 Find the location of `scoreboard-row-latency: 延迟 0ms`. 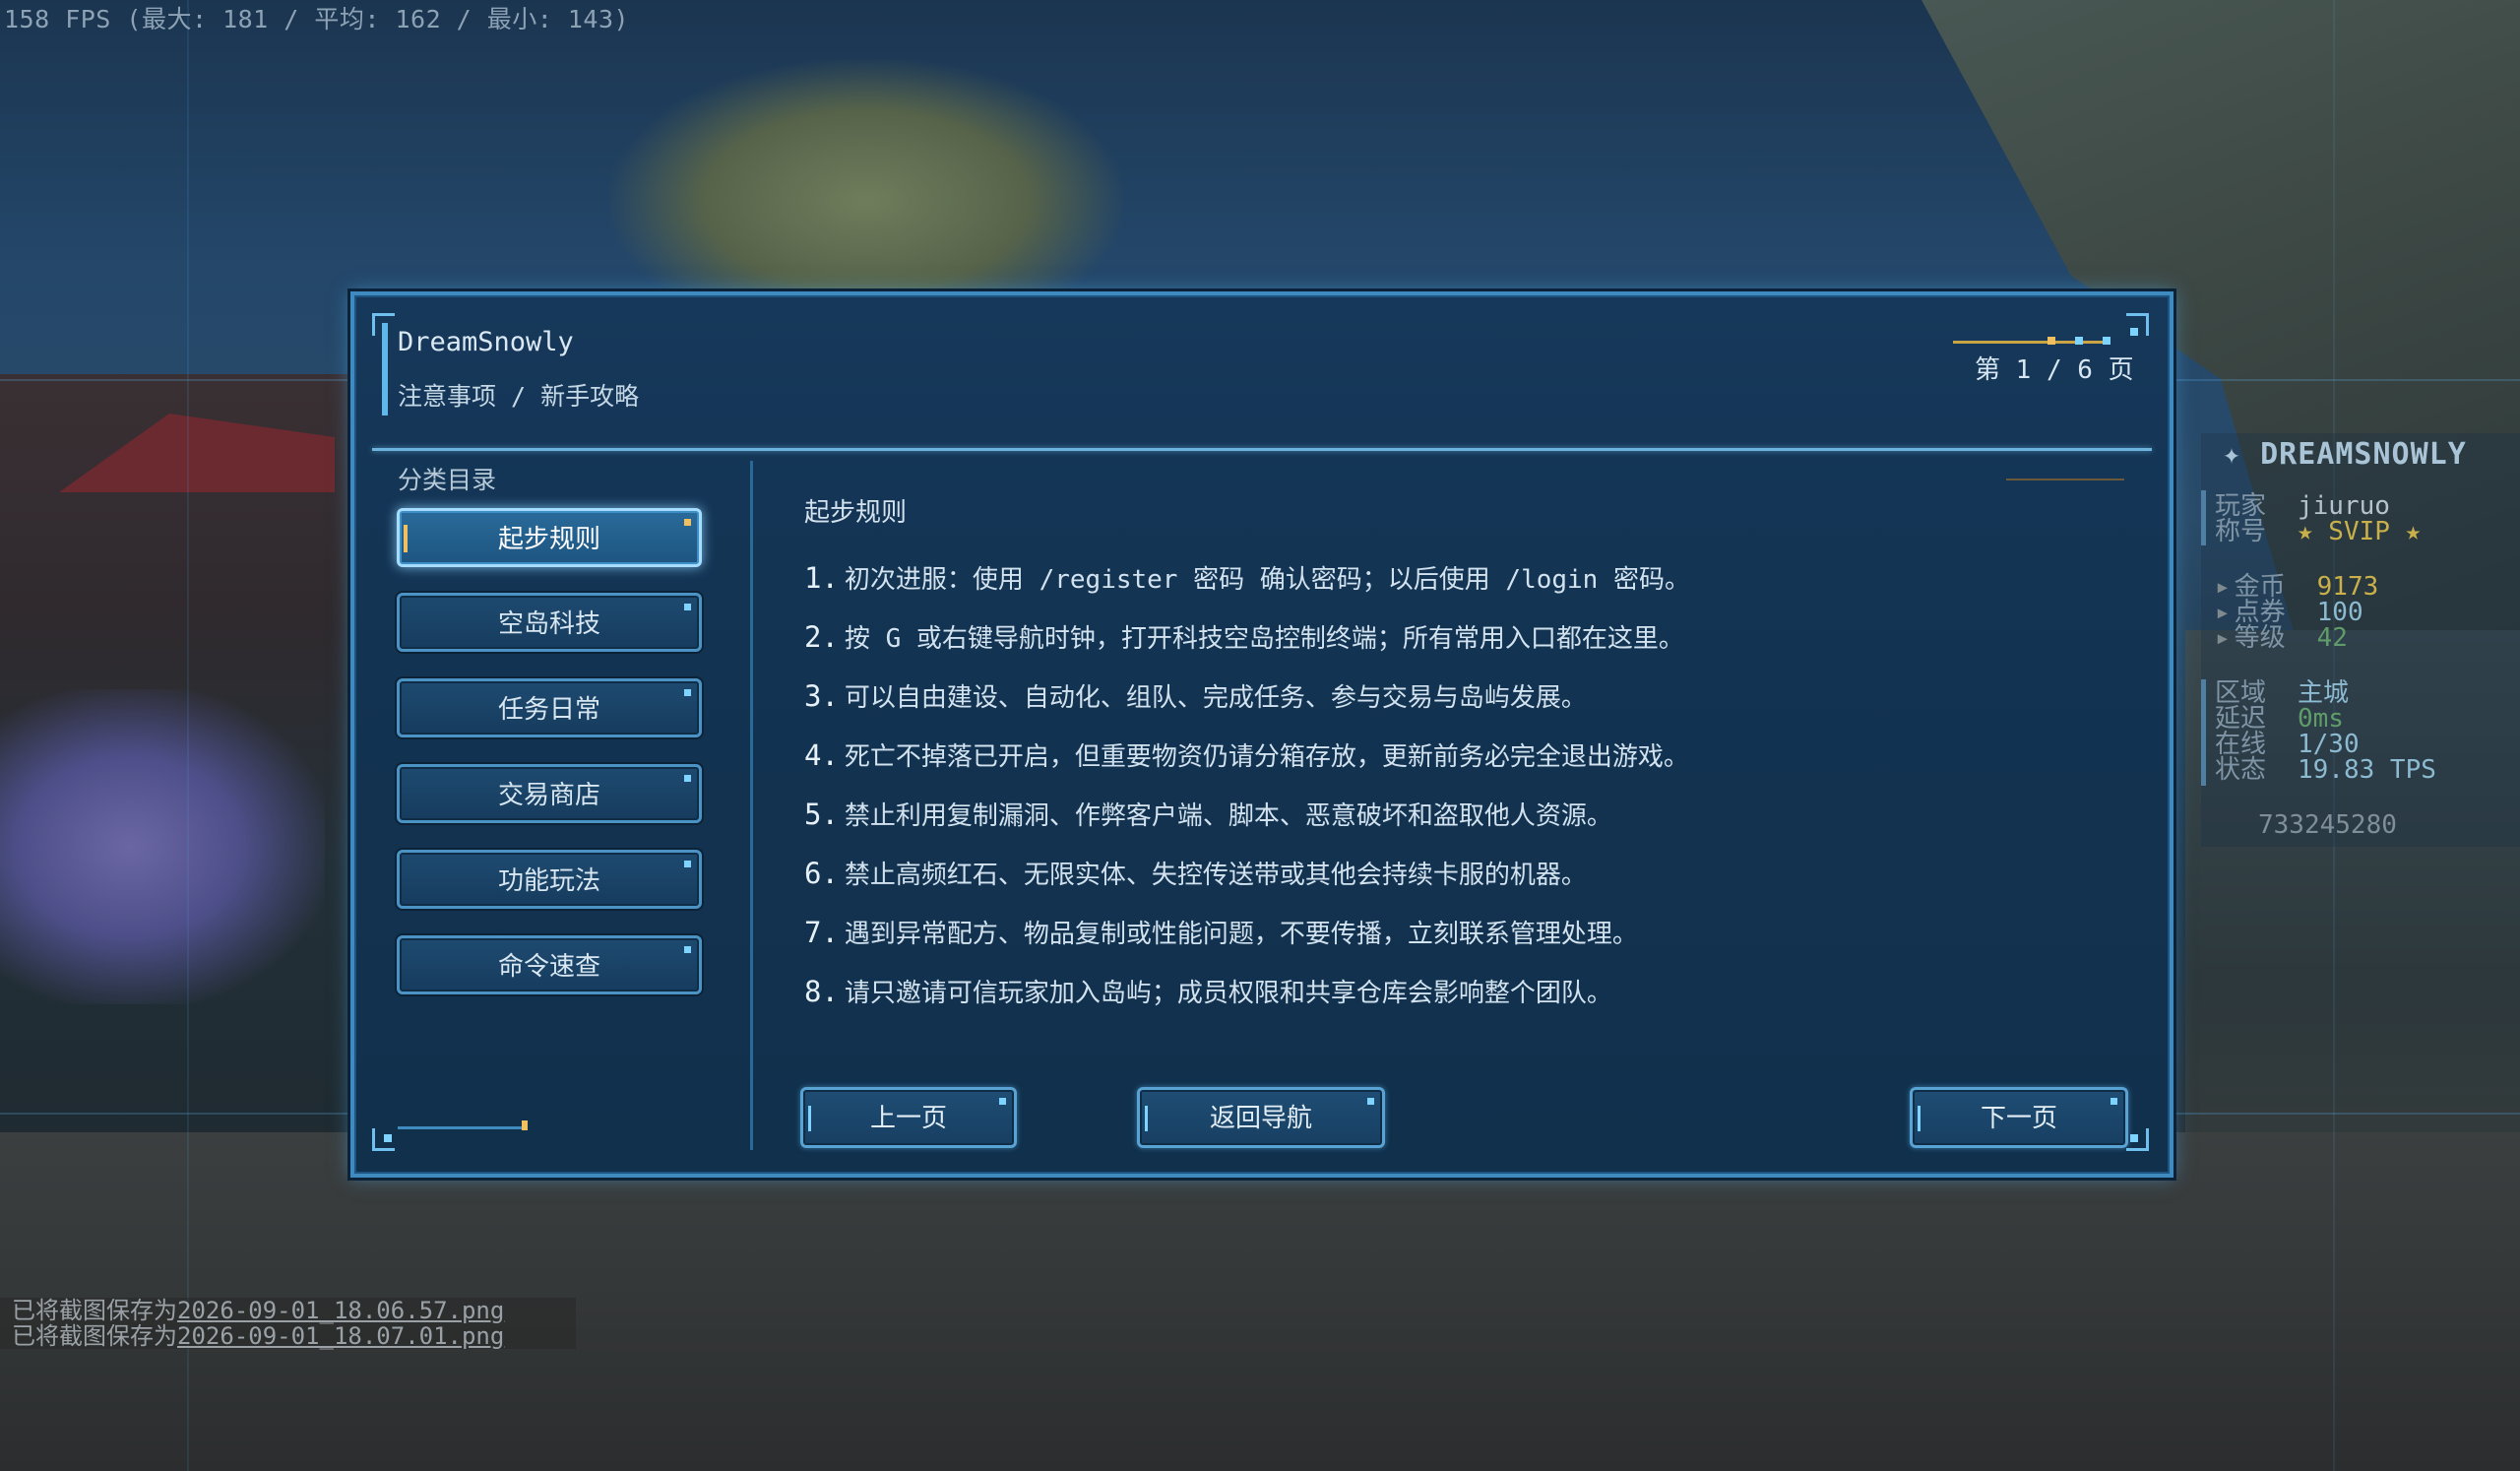

scoreboard-row-latency: 延迟 0ms is located at coordinates (2279, 719).